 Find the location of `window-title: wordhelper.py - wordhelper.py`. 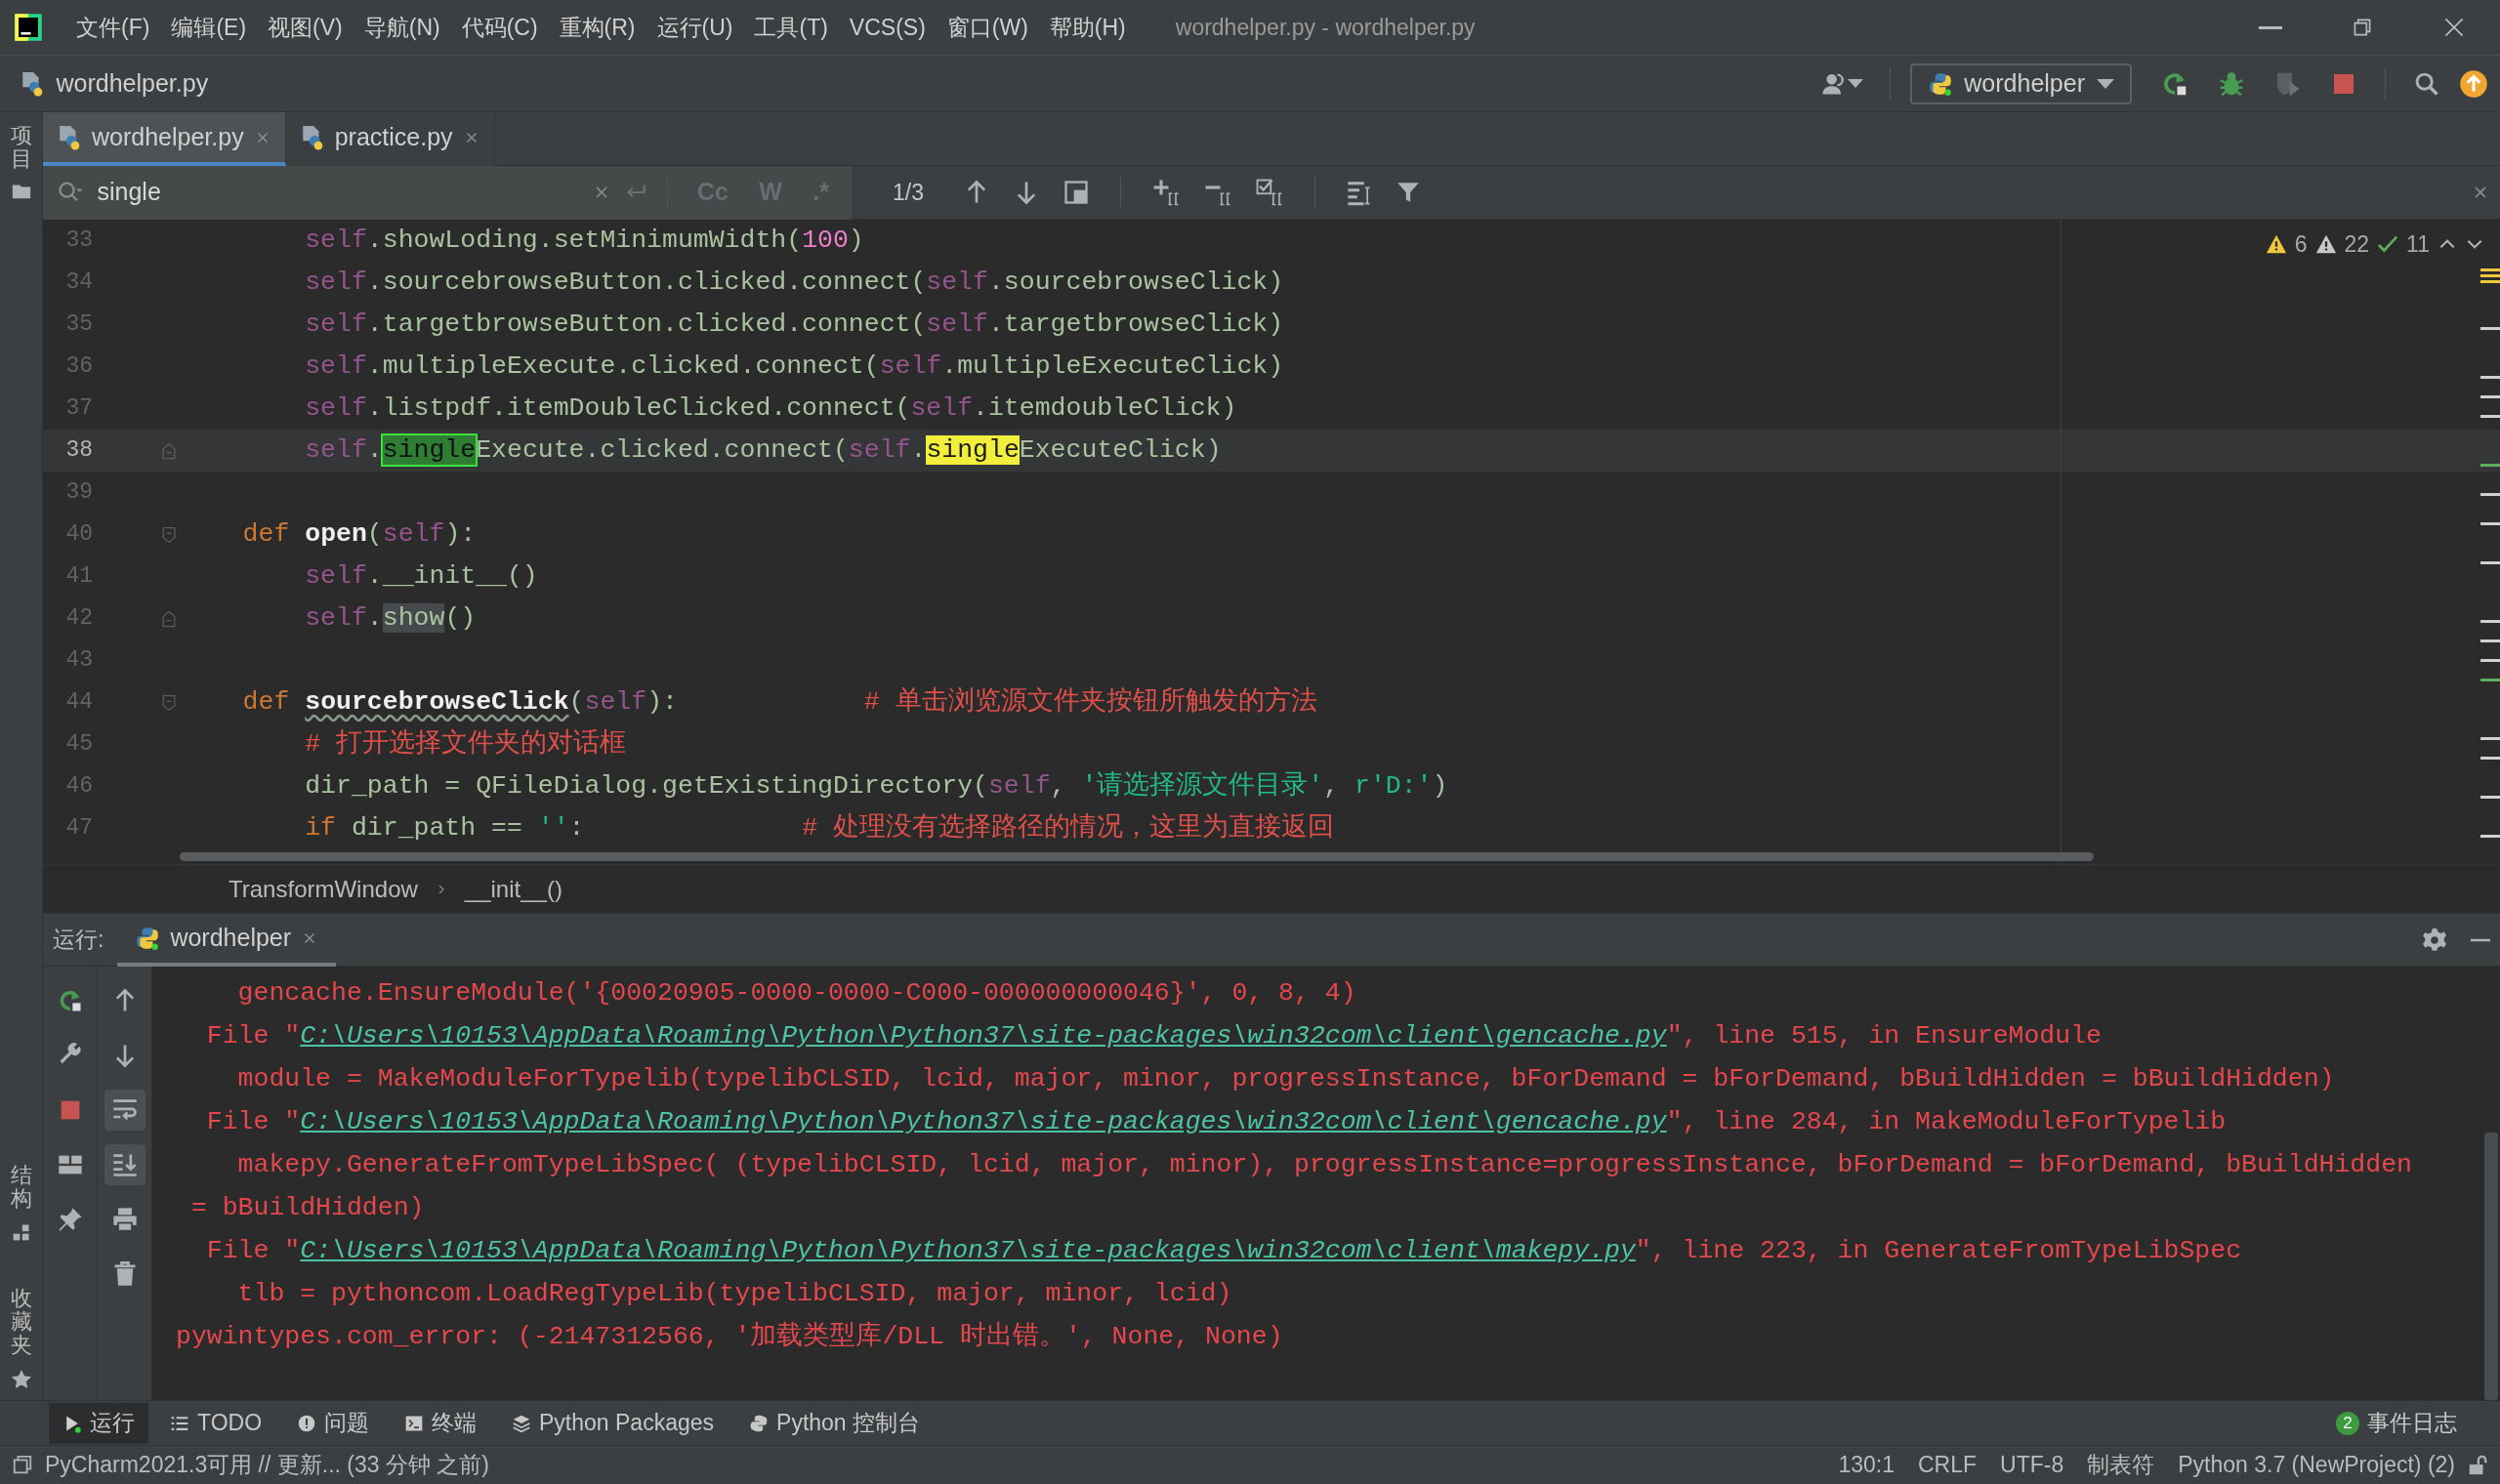

window-title: wordhelper.py - wordhelper.py is located at coordinates (1326, 28).